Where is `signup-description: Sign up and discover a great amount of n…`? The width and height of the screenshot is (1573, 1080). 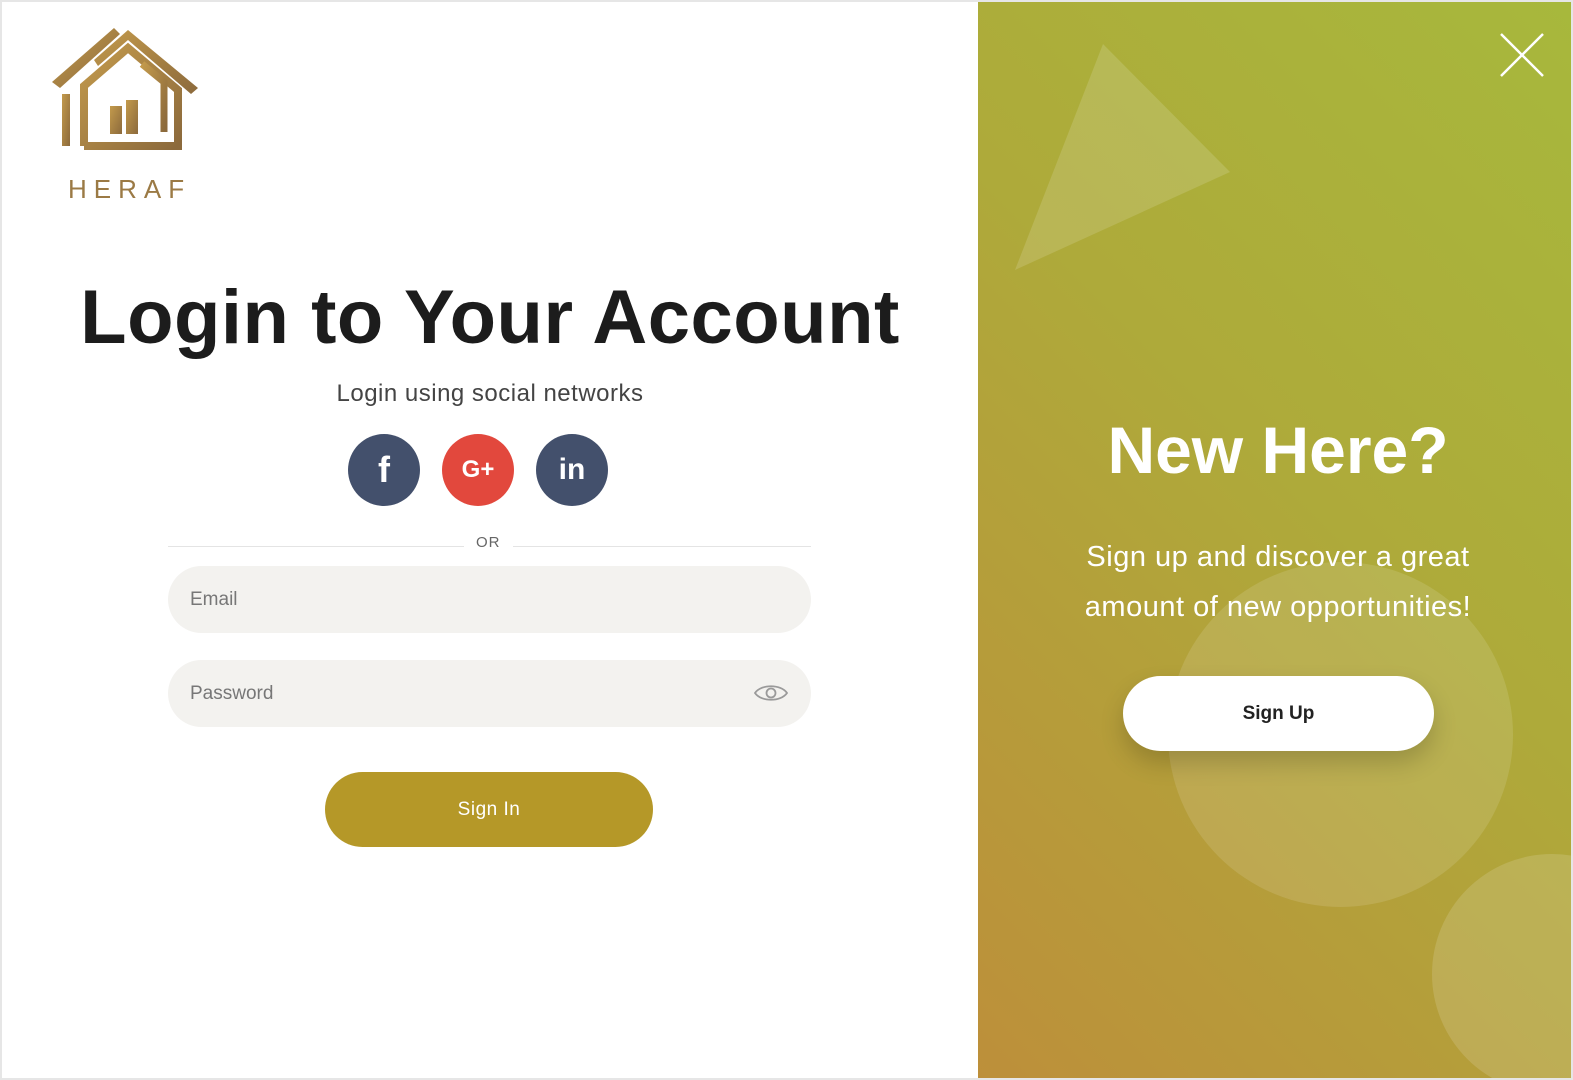 signup-description: Sign up and discover a great amount of n… is located at coordinates (1278, 582).